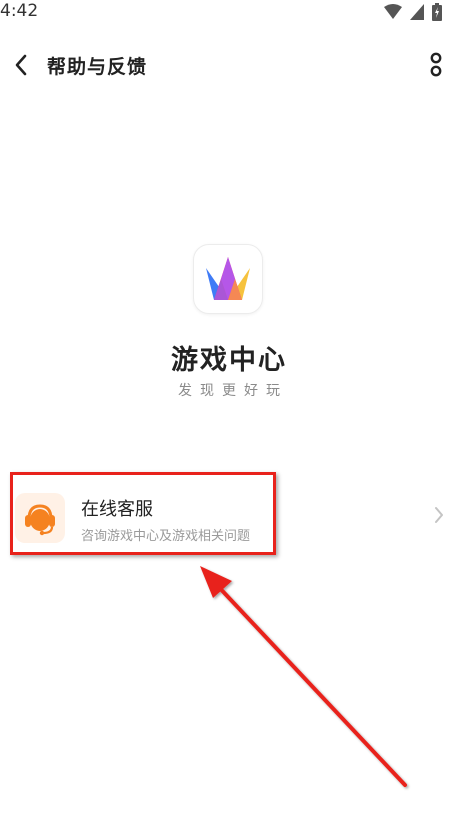 The height and width of the screenshot is (820, 458). I want to click on more-button, so click(436, 65).